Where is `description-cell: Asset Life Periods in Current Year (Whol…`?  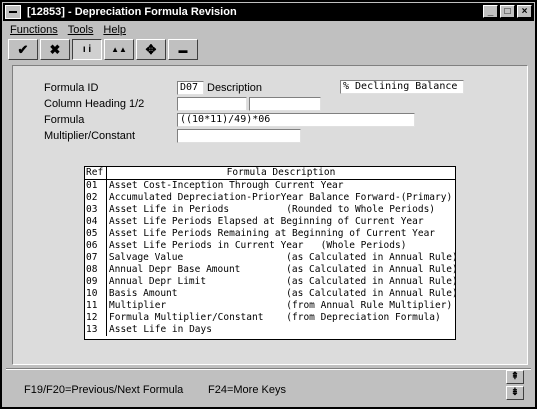 description-cell: Asset Life Periods in Current Year (Whol… is located at coordinates (258, 245).